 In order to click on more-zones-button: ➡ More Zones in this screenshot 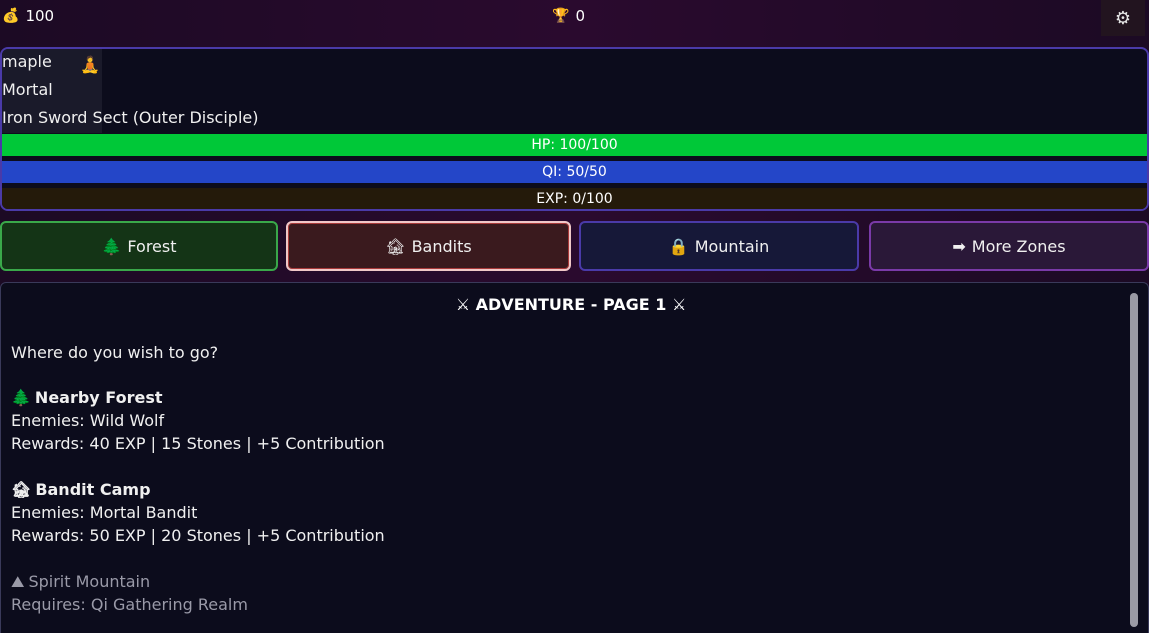, I will do `click(1009, 246)`.